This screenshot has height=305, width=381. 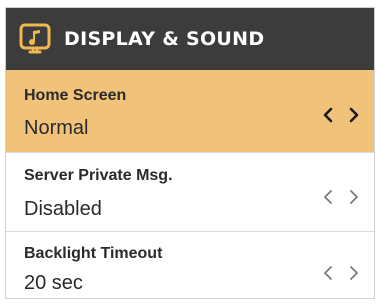 What do you see at coordinates (53, 283) in the screenshot?
I see `setting-value: 20 sec` at bounding box center [53, 283].